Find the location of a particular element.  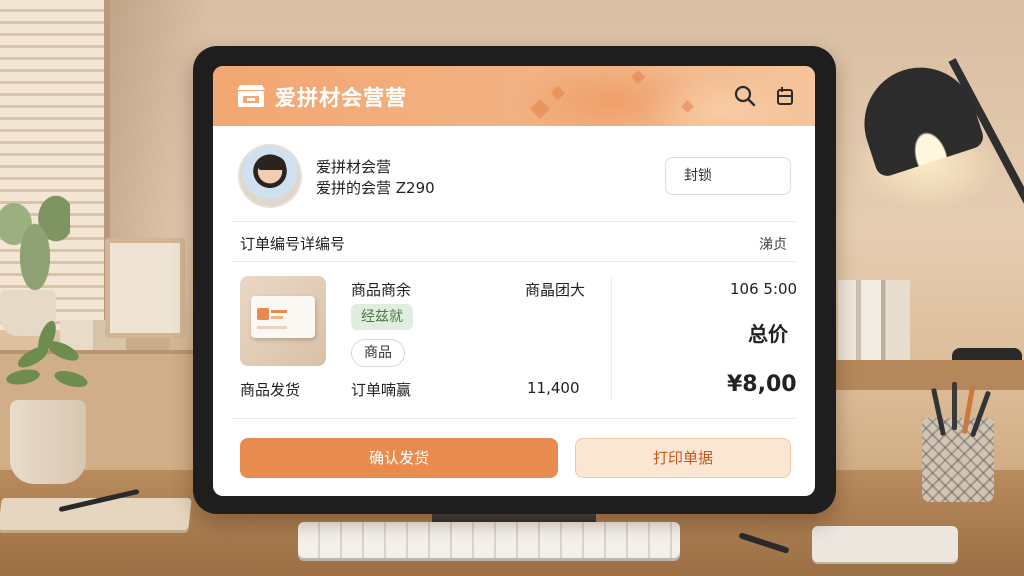

app-title: 爱拼材会营营 is located at coordinates (341, 98).